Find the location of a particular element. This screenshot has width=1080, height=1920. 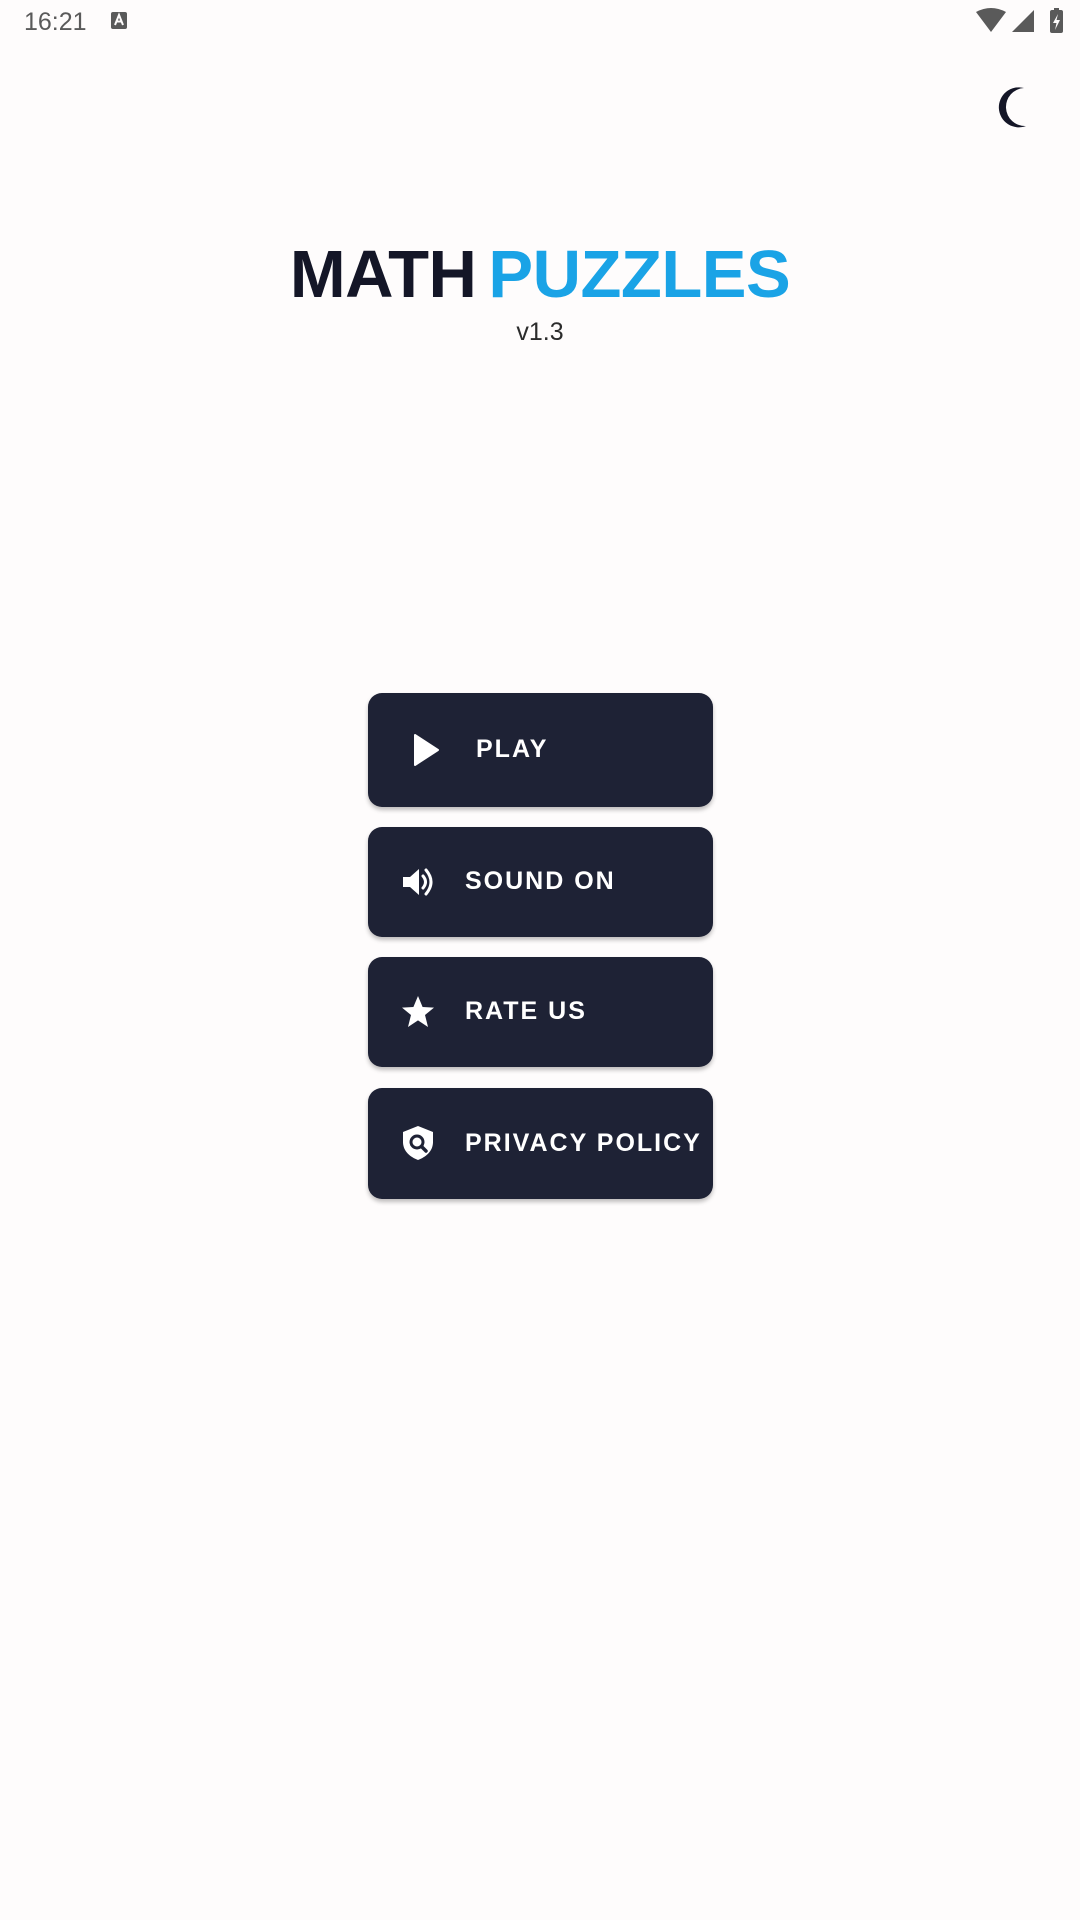

privacy-policy-button: PRIVACY POLICY is located at coordinates (540, 1143).